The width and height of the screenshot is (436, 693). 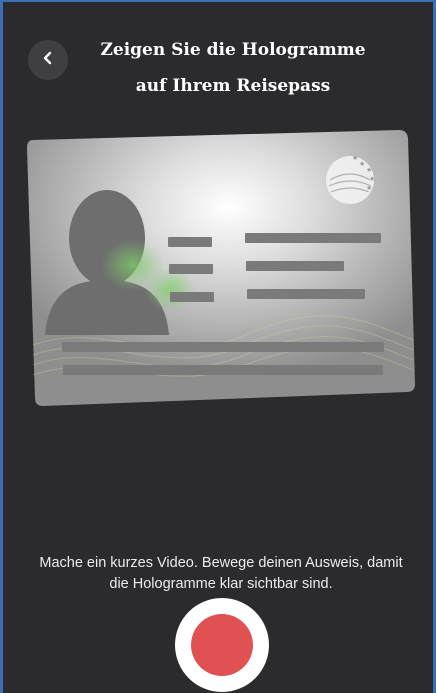 I want to click on record-button-icon, so click(x=222, y=645).